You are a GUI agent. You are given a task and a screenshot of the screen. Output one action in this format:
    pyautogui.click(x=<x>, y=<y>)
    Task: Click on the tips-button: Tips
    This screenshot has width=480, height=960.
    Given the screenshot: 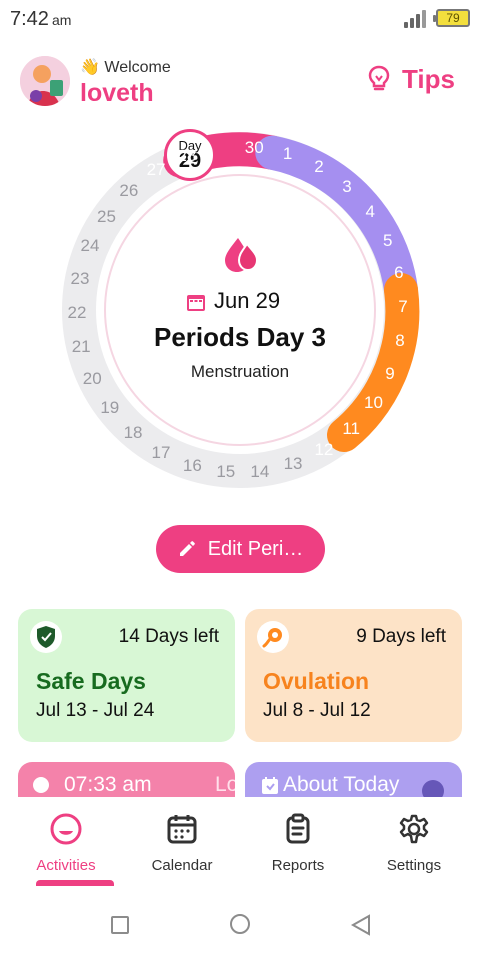 What is the action you would take?
    pyautogui.click(x=411, y=79)
    